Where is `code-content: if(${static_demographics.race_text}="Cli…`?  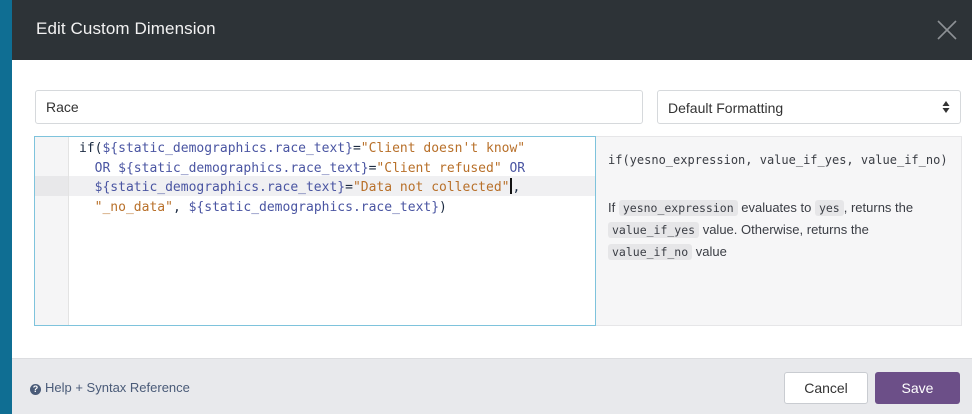
code-content: if(${static_demographics.race_text}="Cli… is located at coordinates (302, 178).